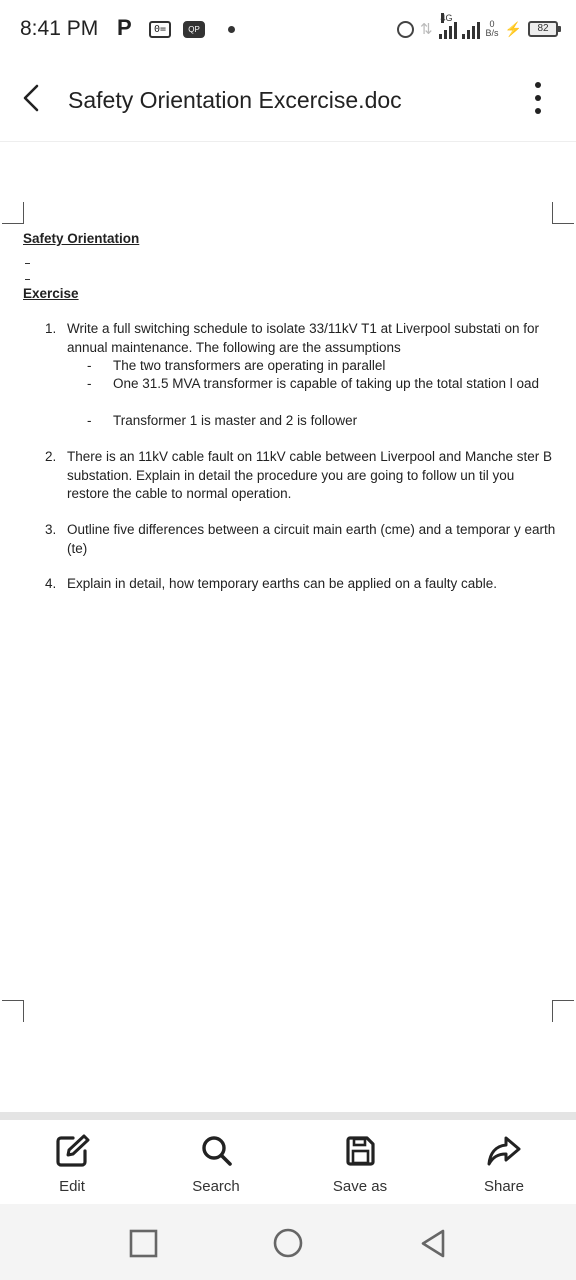 This screenshot has height=1280, width=576. What do you see at coordinates (446, 18) in the screenshot?
I see `network-type: 4G` at bounding box center [446, 18].